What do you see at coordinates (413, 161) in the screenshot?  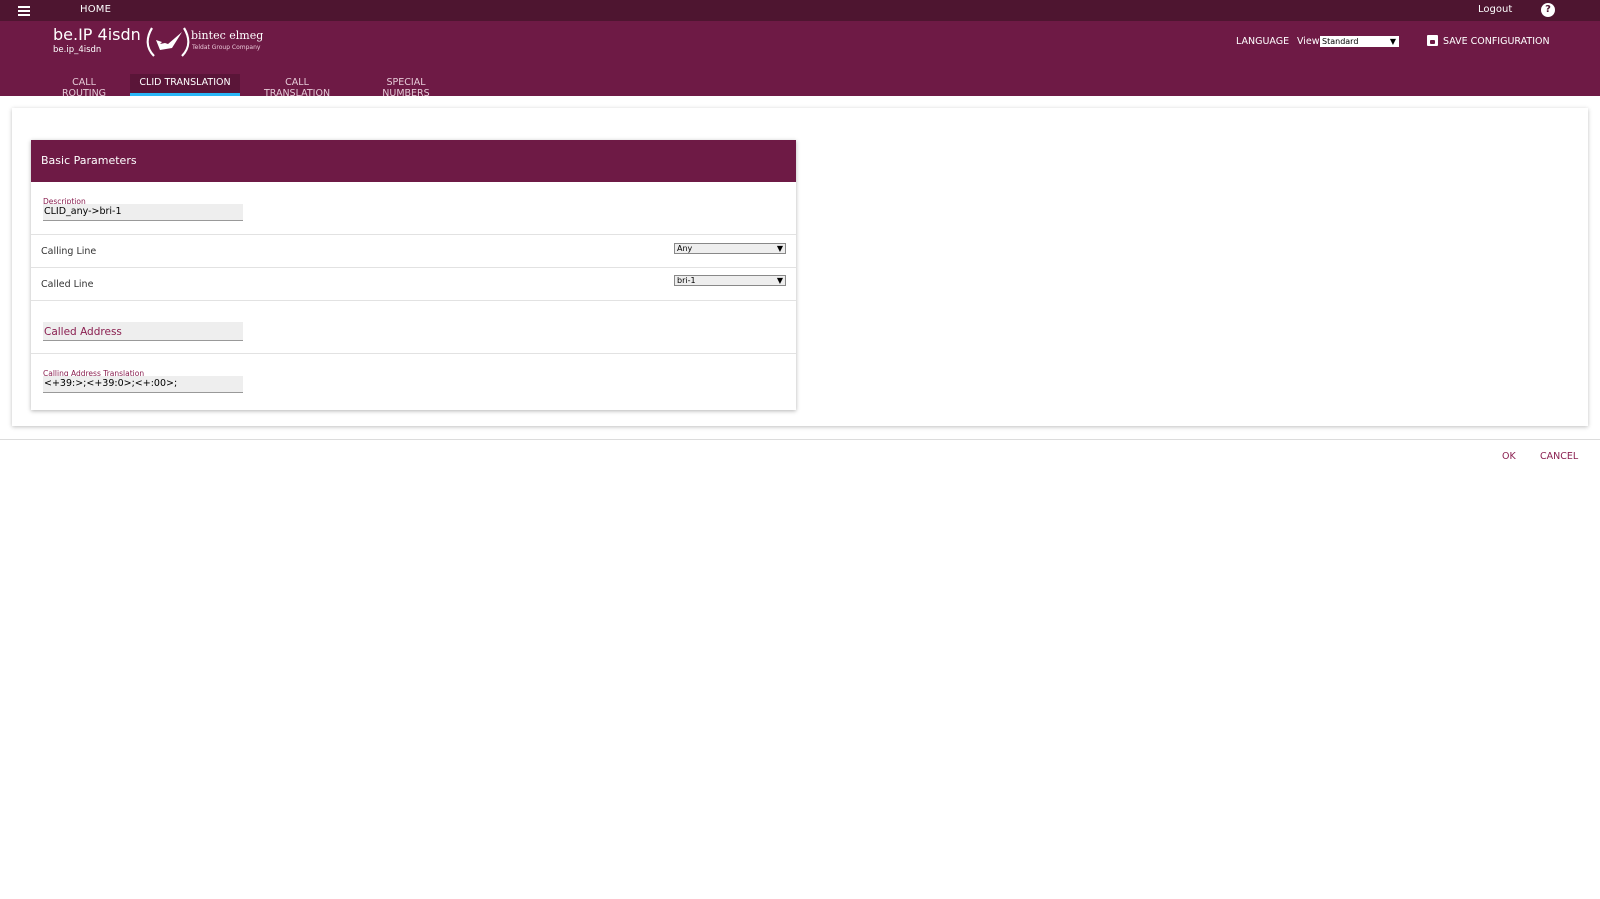 I see `panel-title: Basic Parameters` at bounding box center [413, 161].